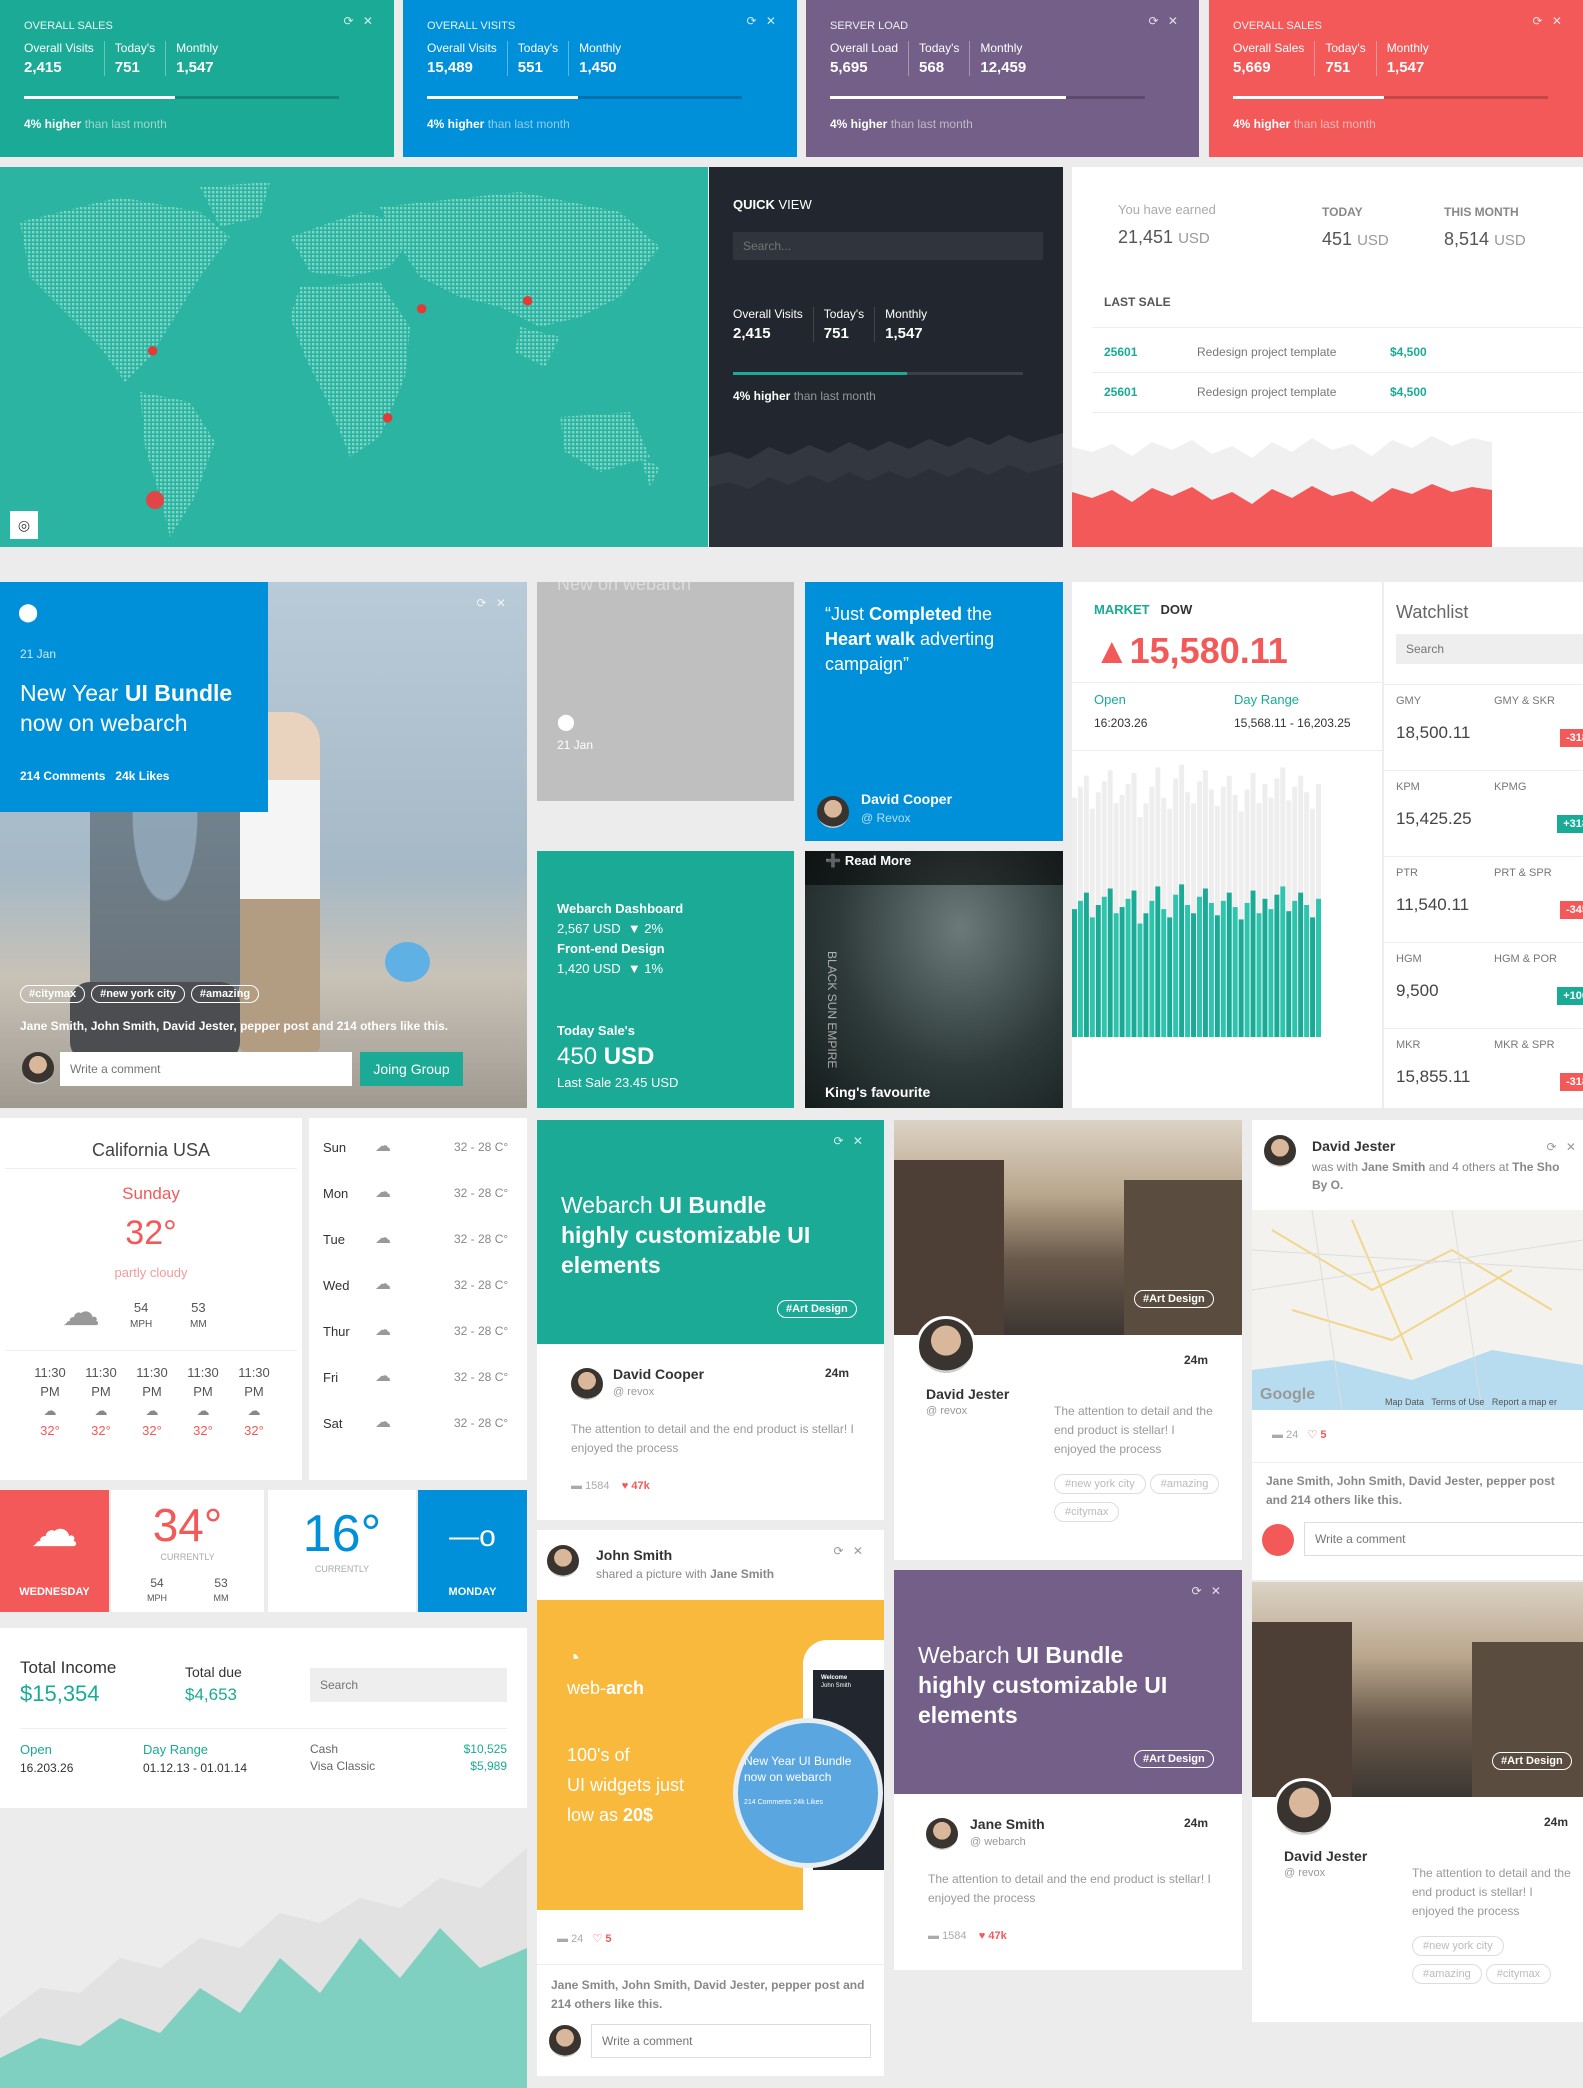  Describe the element at coordinates (419, 1438) in the screenshot. I see `daily-forecast: Sat ☁ 32 - 28 C°` at that location.